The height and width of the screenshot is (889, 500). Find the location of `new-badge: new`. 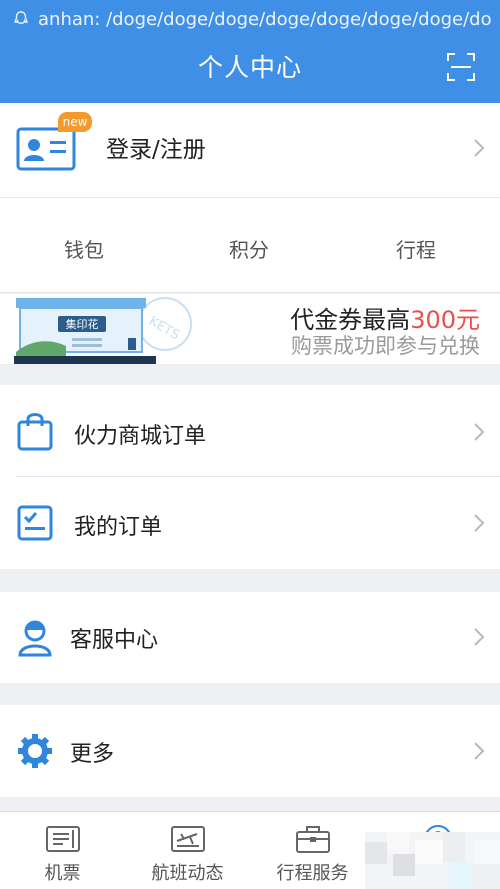

new-badge: new is located at coordinates (75, 122).